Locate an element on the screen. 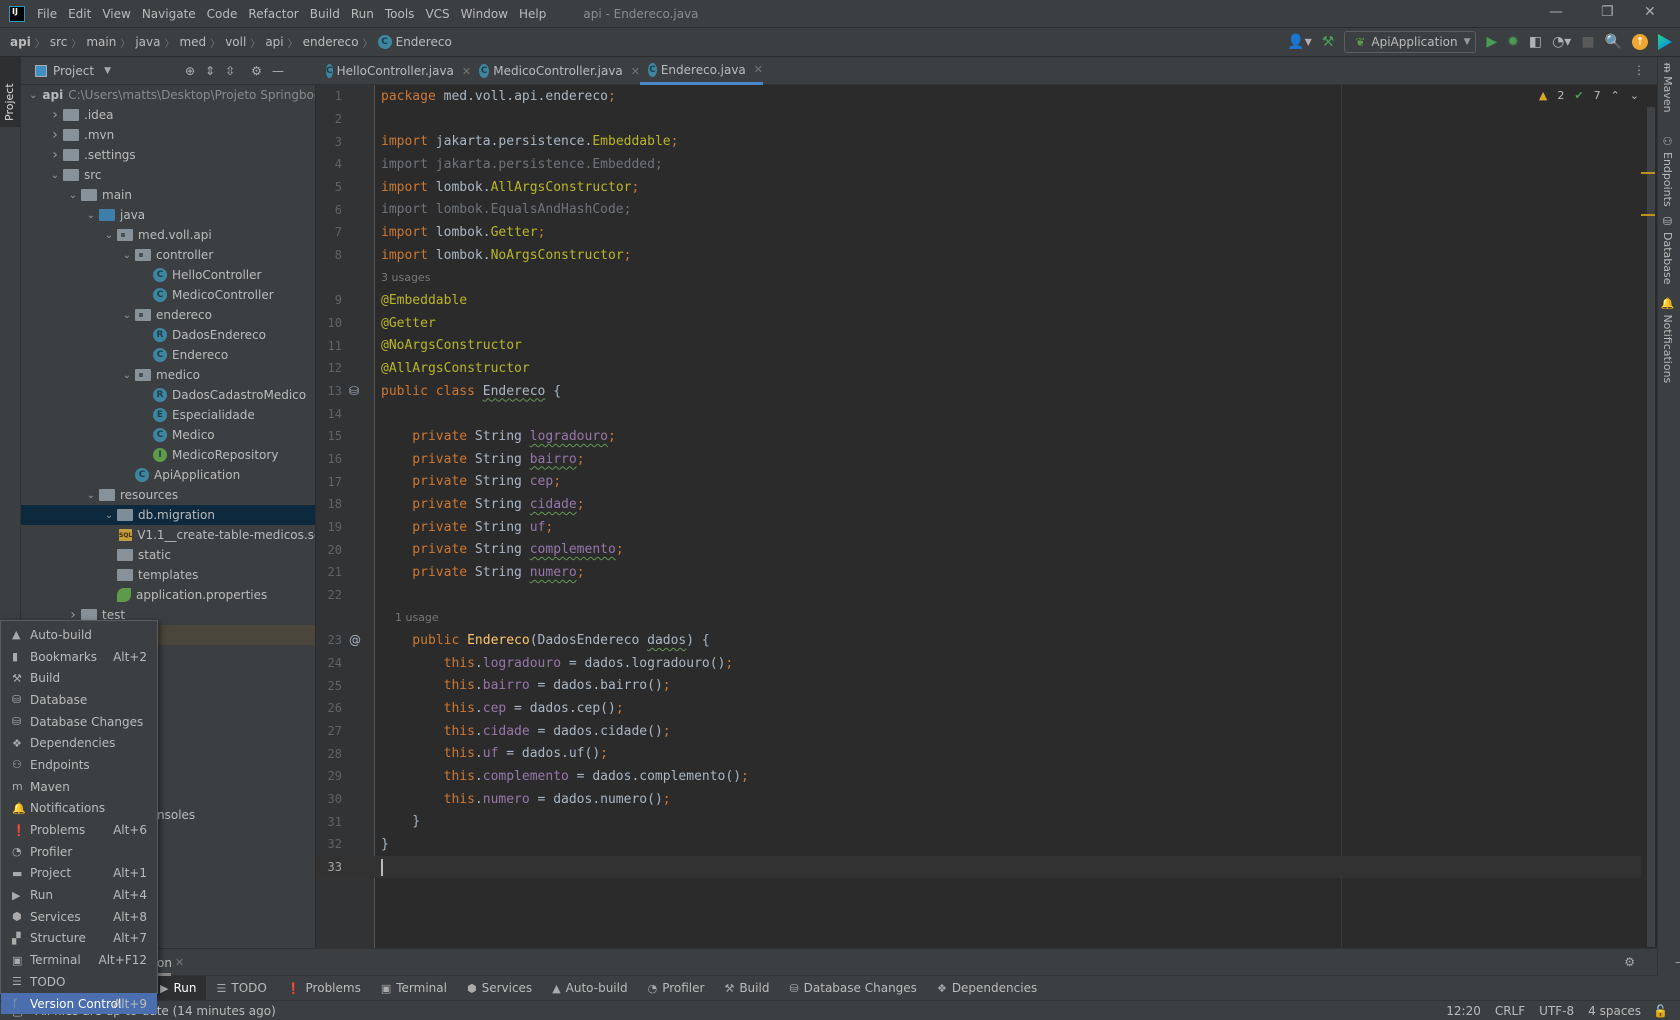 The height and width of the screenshot is (1020, 1680). lock-icon: 🔓 is located at coordinates (1660, 1011).